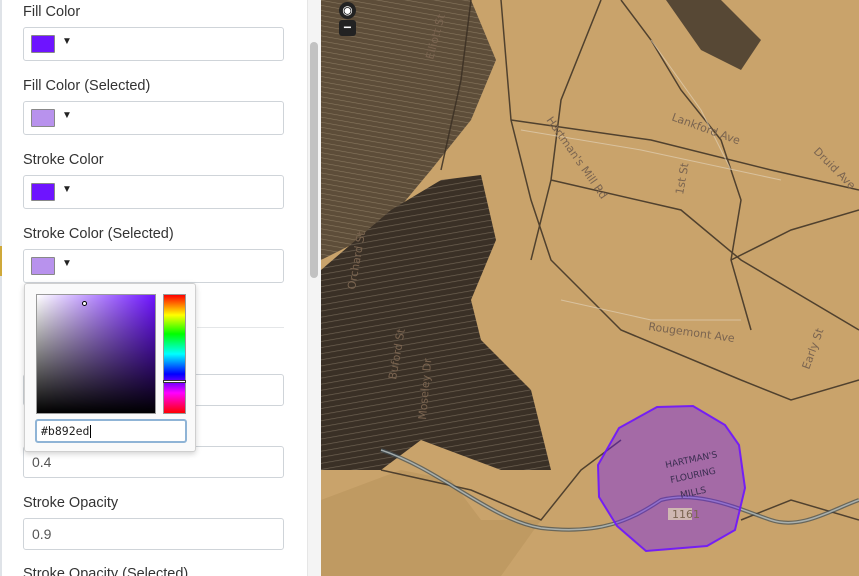 The image size is (859, 576). I want to click on text-cursor, so click(91, 431).